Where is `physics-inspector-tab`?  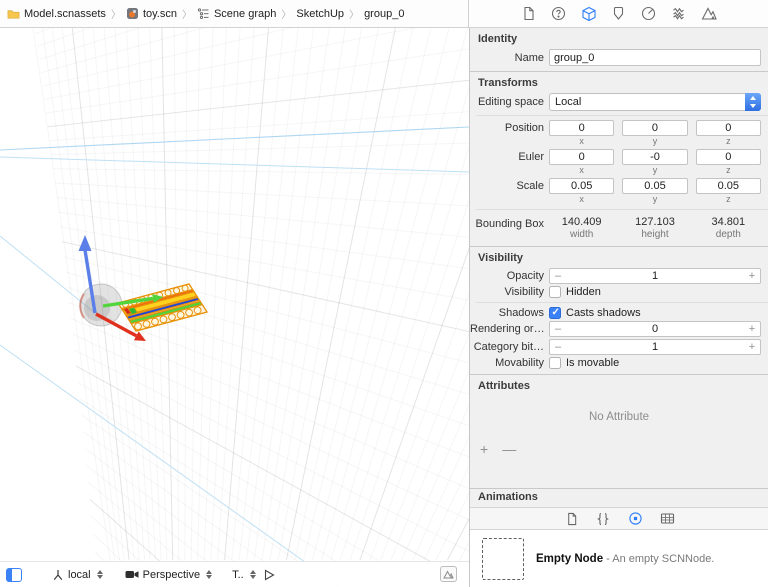 physics-inspector-tab is located at coordinates (678, 13).